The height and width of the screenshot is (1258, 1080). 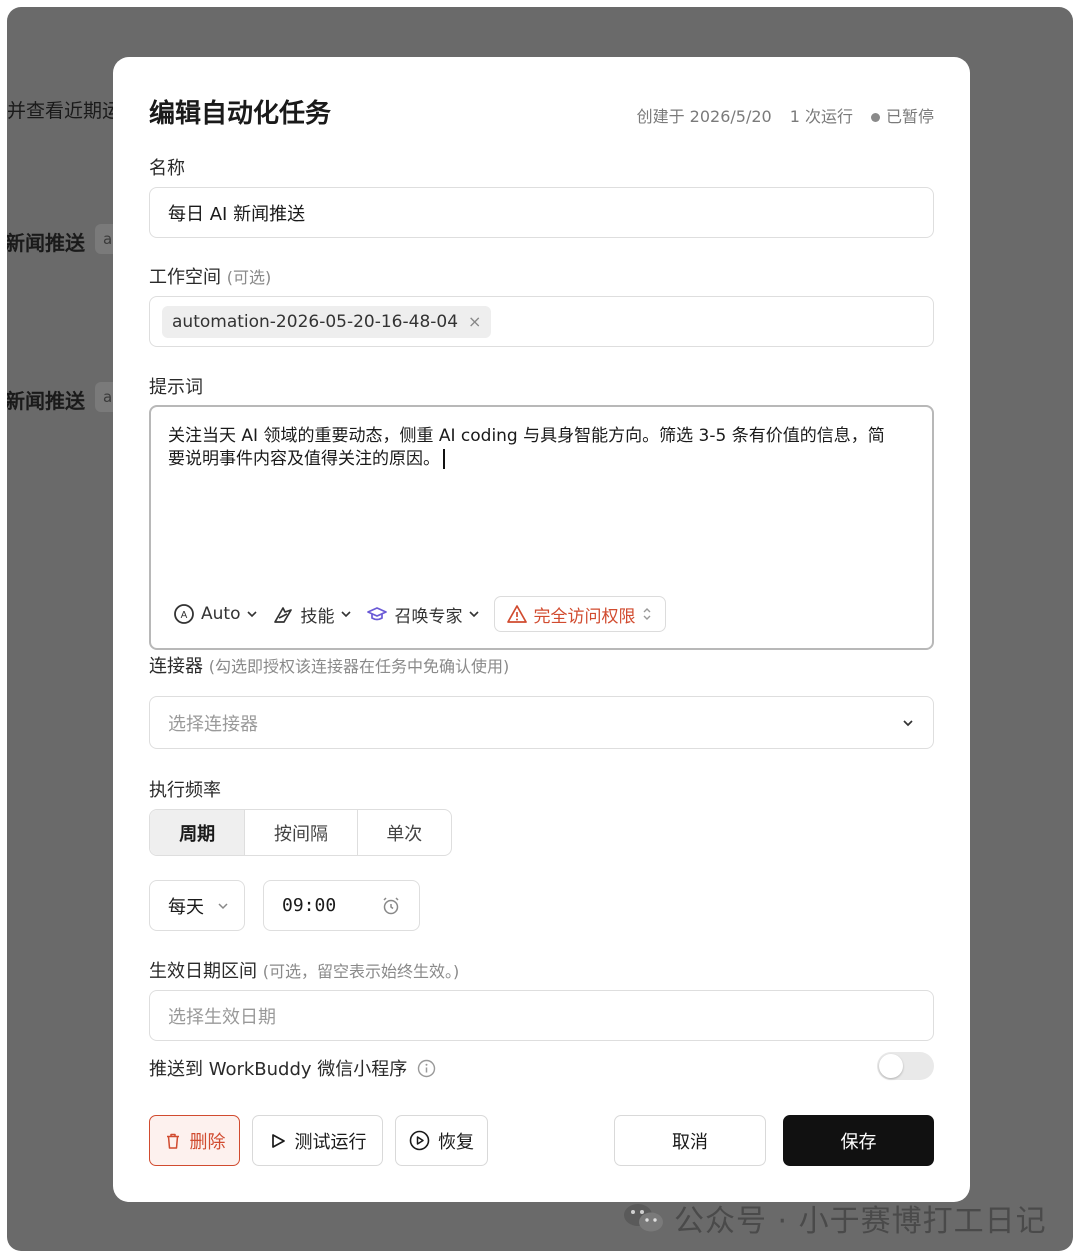 What do you see at coordinates (643, 1218) in the screenshot?
I see `wechat-icon` at bounding box center [643, 1218].